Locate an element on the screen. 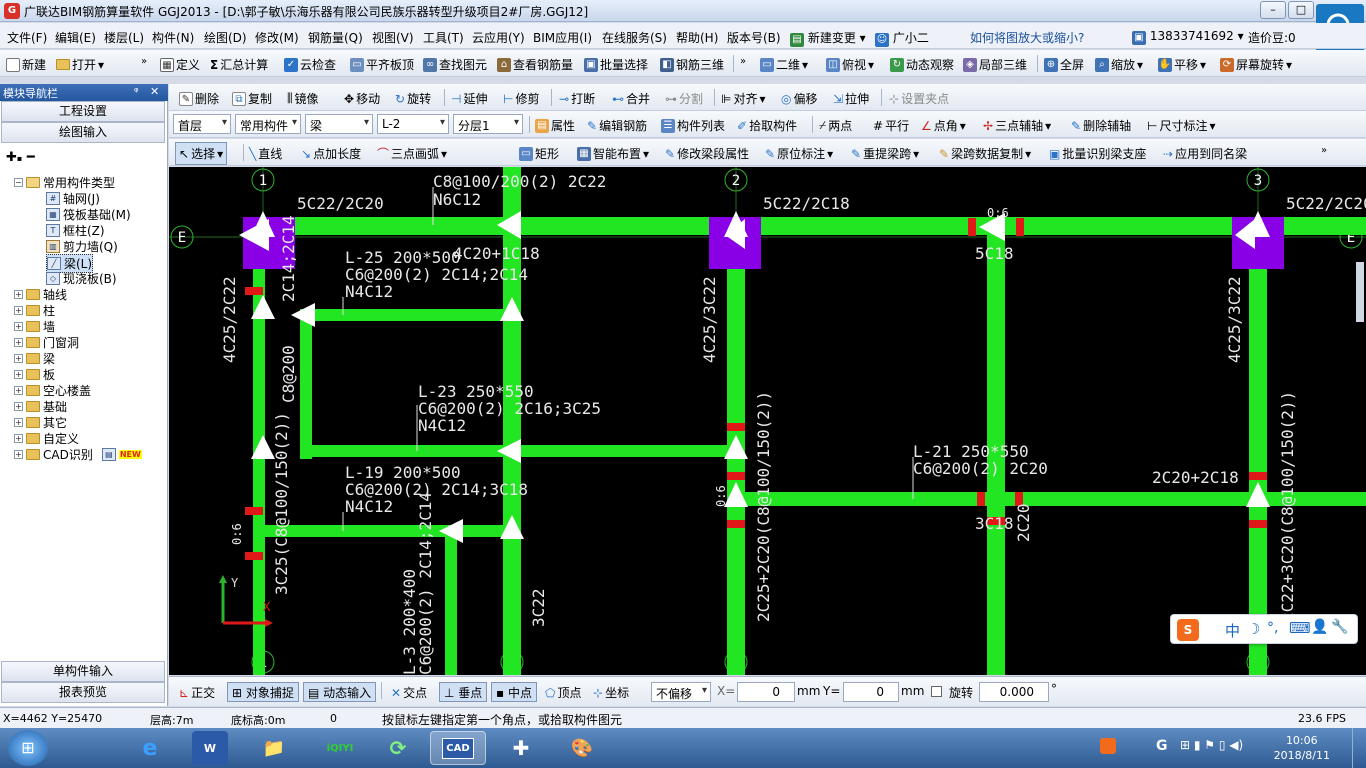  align-slab-top-button: ▭ 平齐板顶 is located at coordinates (382, 64).